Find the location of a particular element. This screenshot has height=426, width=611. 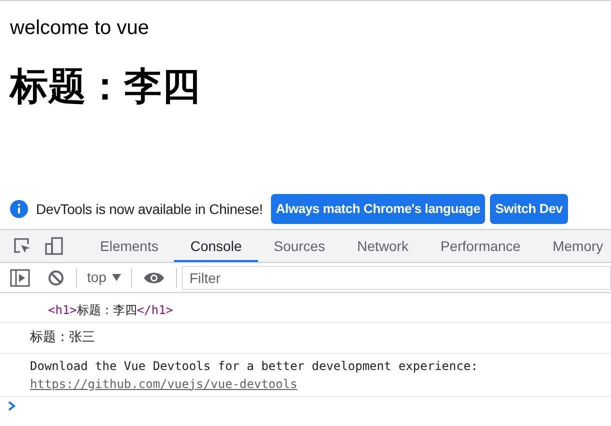

devtools-tab: Sources is located at coordinates (300, 246).